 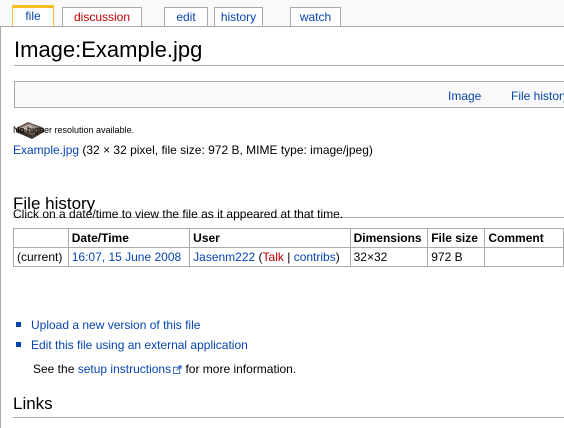 I want to click on file-size-cell: 972 B, so click(x=456, y=257).